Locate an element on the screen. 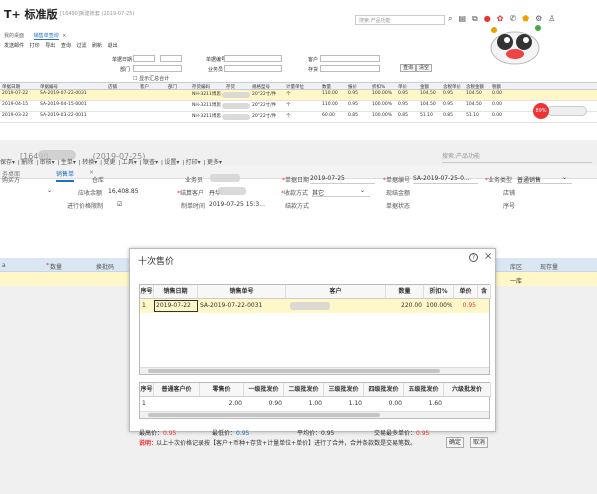 The image size is (597, 494). col-zone: 库区 is located at coordinates (516, 266).